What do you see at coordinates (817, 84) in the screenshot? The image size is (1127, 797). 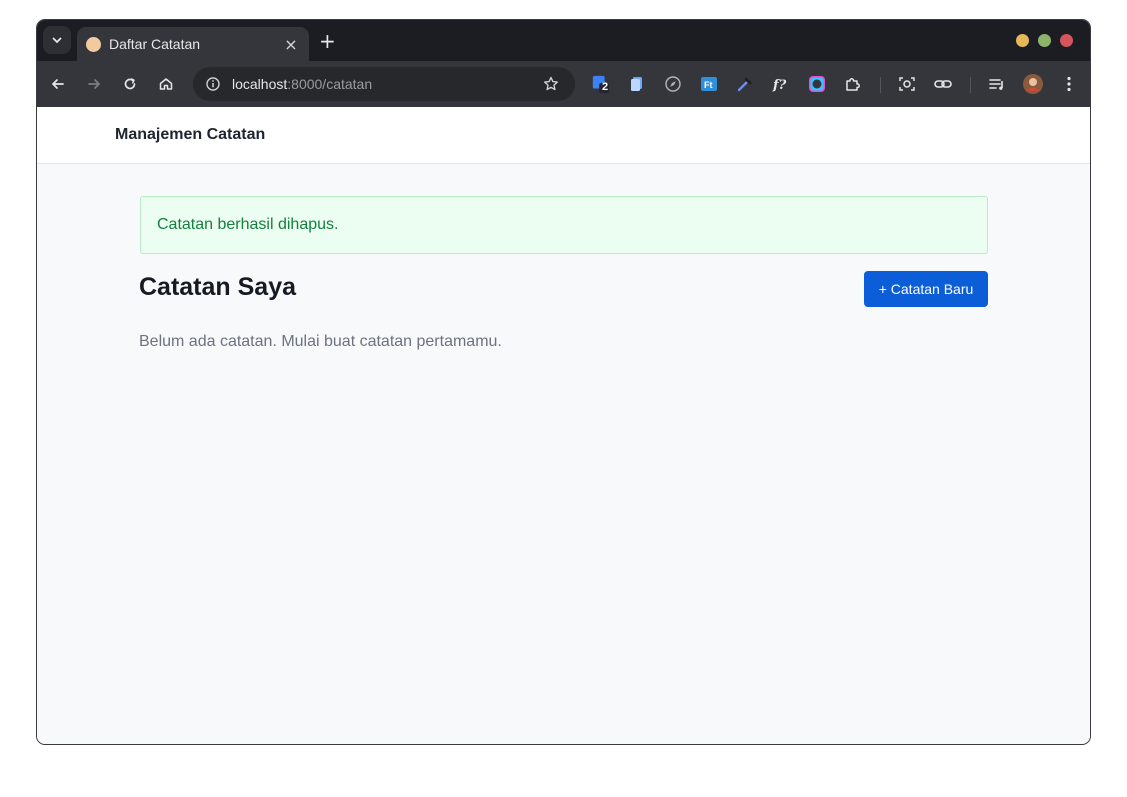 I see `color-ring-extension-icon` at bounding box center [817, 84].